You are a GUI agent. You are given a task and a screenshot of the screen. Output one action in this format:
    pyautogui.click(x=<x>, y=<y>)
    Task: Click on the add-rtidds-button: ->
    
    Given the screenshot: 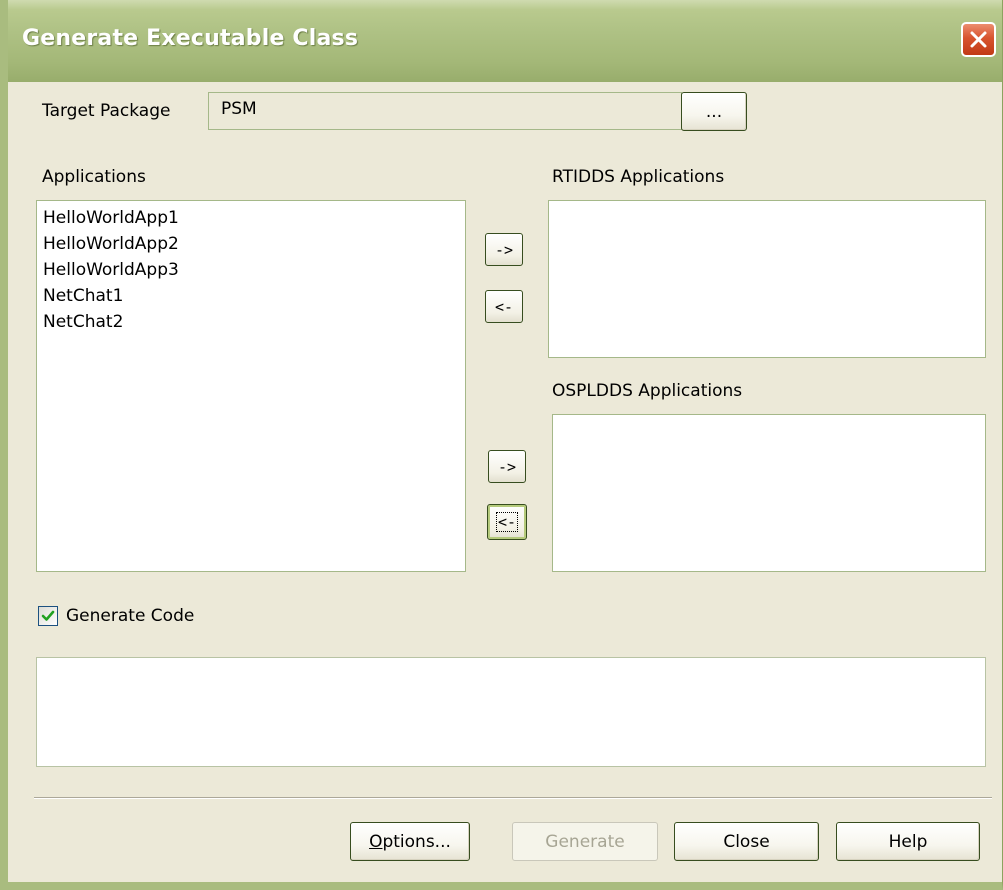 What is the action you would take?
    pyautogui.click(x=504, y=249)
    